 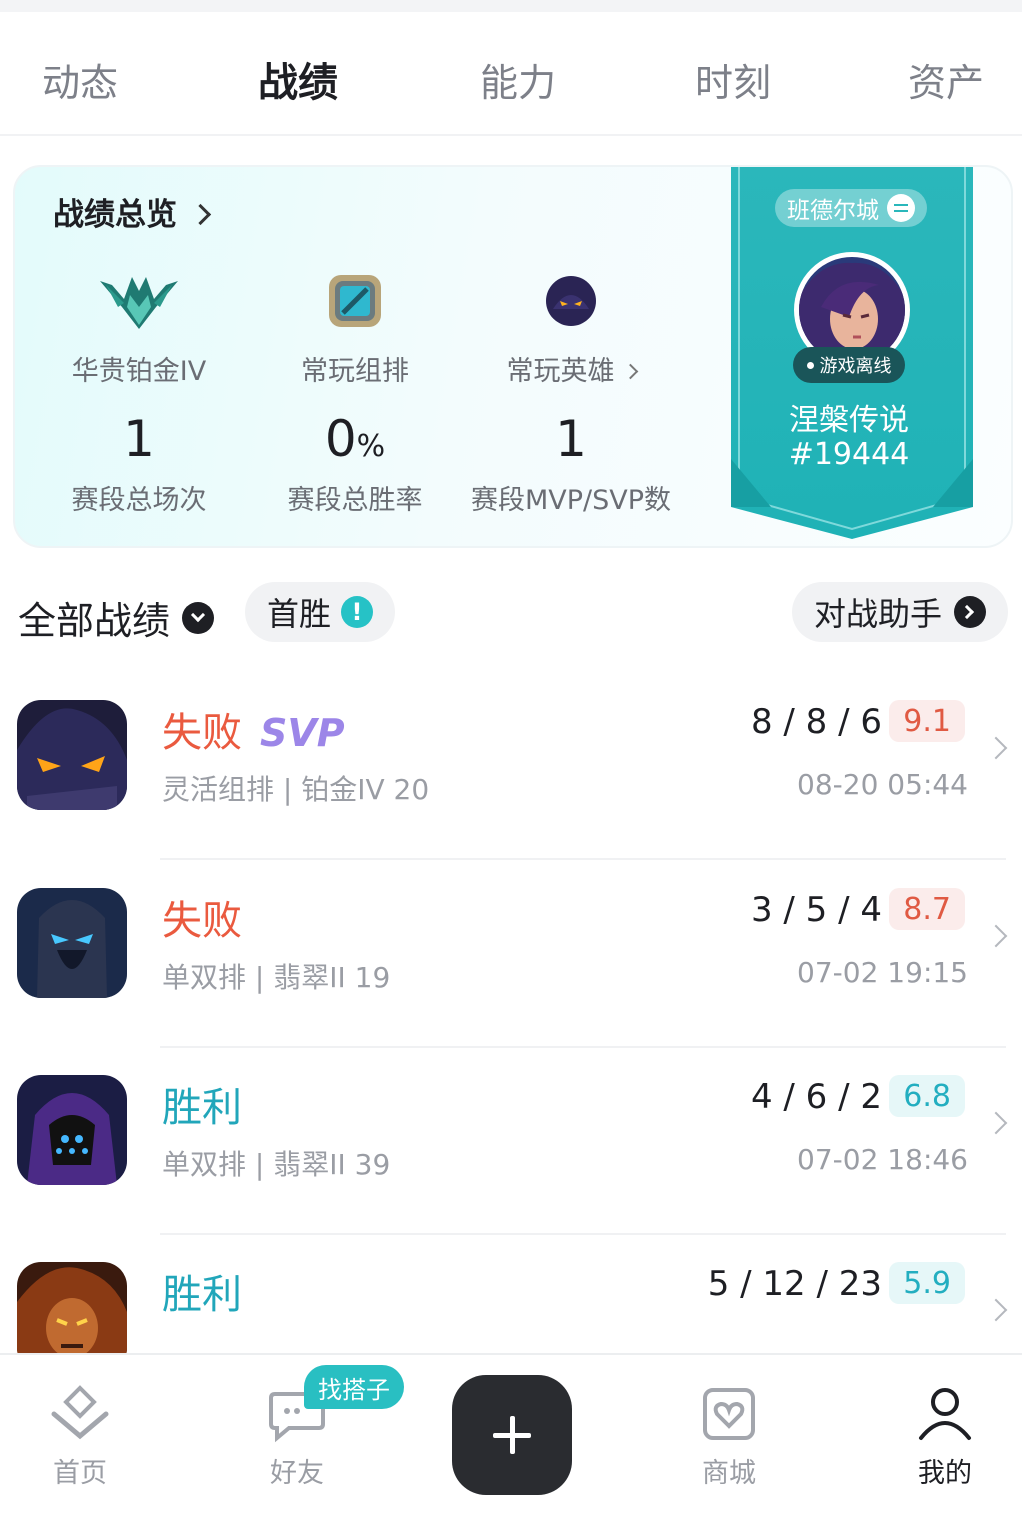 I want to click on win-rate-value: 0%, so click(x=355, y=439).